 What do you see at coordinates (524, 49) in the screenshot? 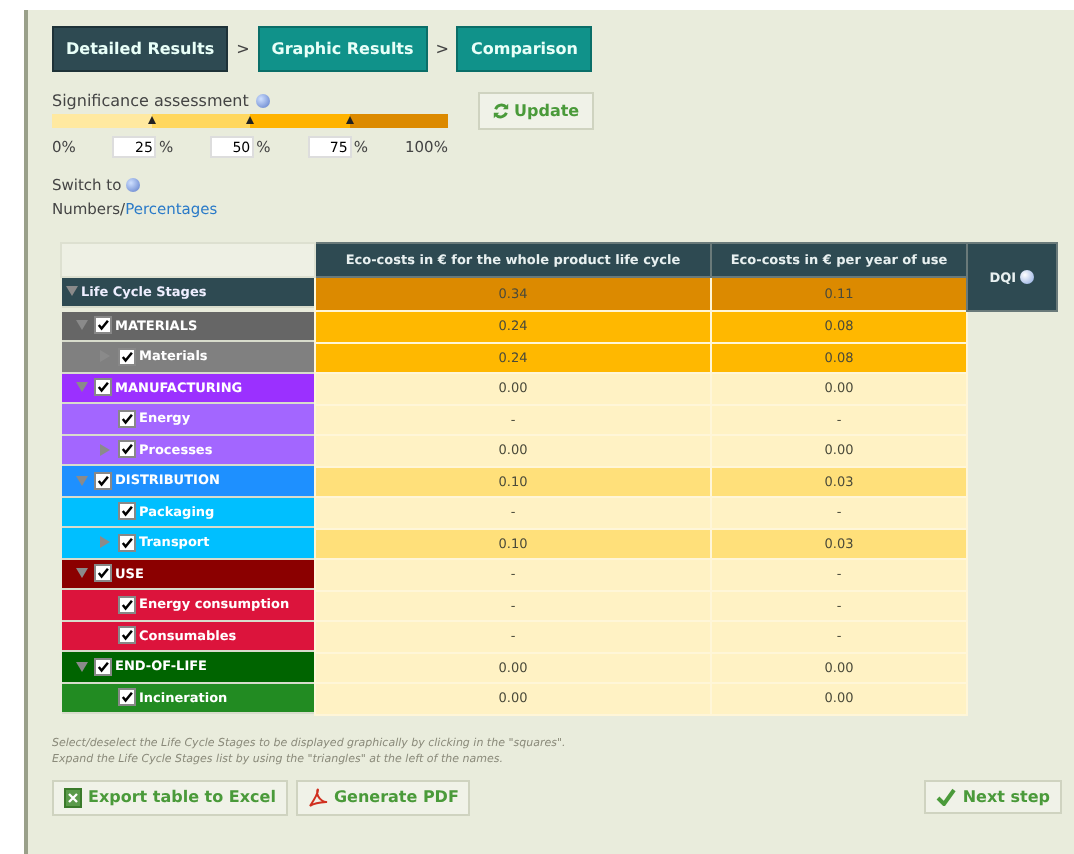
I see `step-tab: Comparison` at bounding box center [524, 49].